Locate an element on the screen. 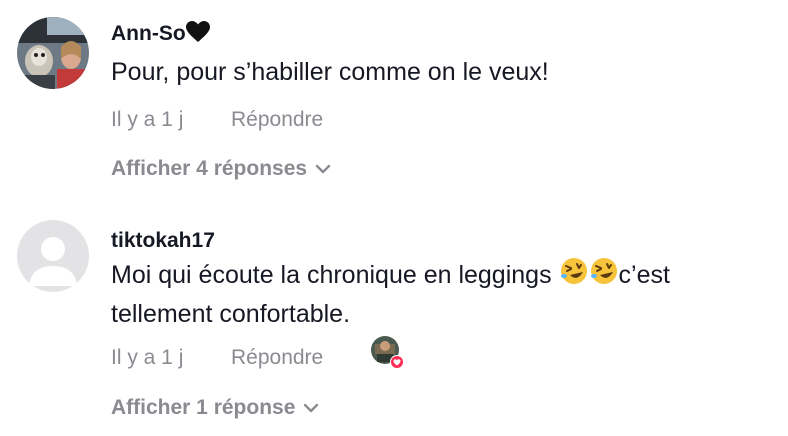  view-replies-label: Afficher 4 réponses is located at coordinates (209, 168).